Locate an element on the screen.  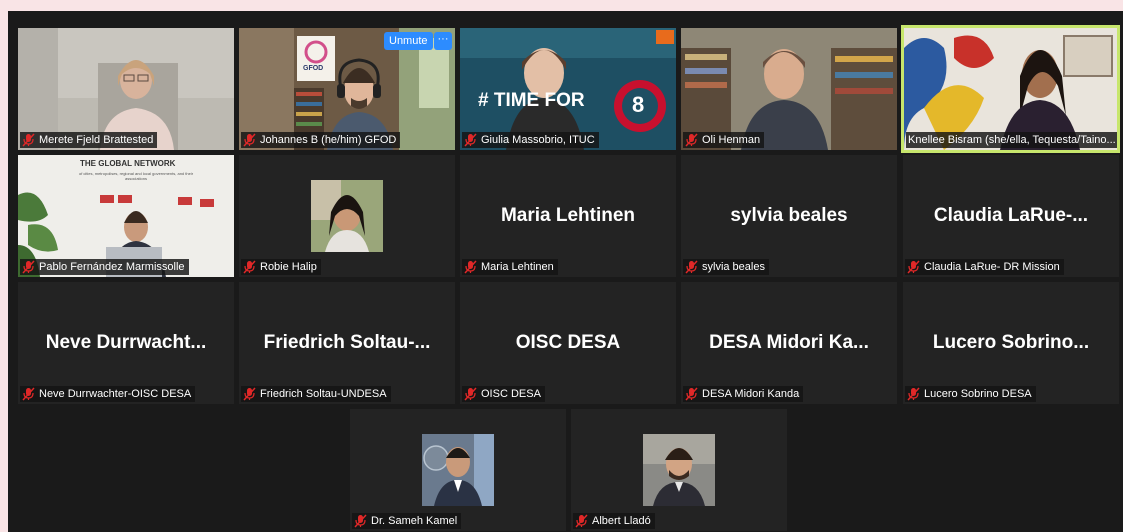
participant-name: Dr. Sameh Kamel is located at coordinates (414, 521).